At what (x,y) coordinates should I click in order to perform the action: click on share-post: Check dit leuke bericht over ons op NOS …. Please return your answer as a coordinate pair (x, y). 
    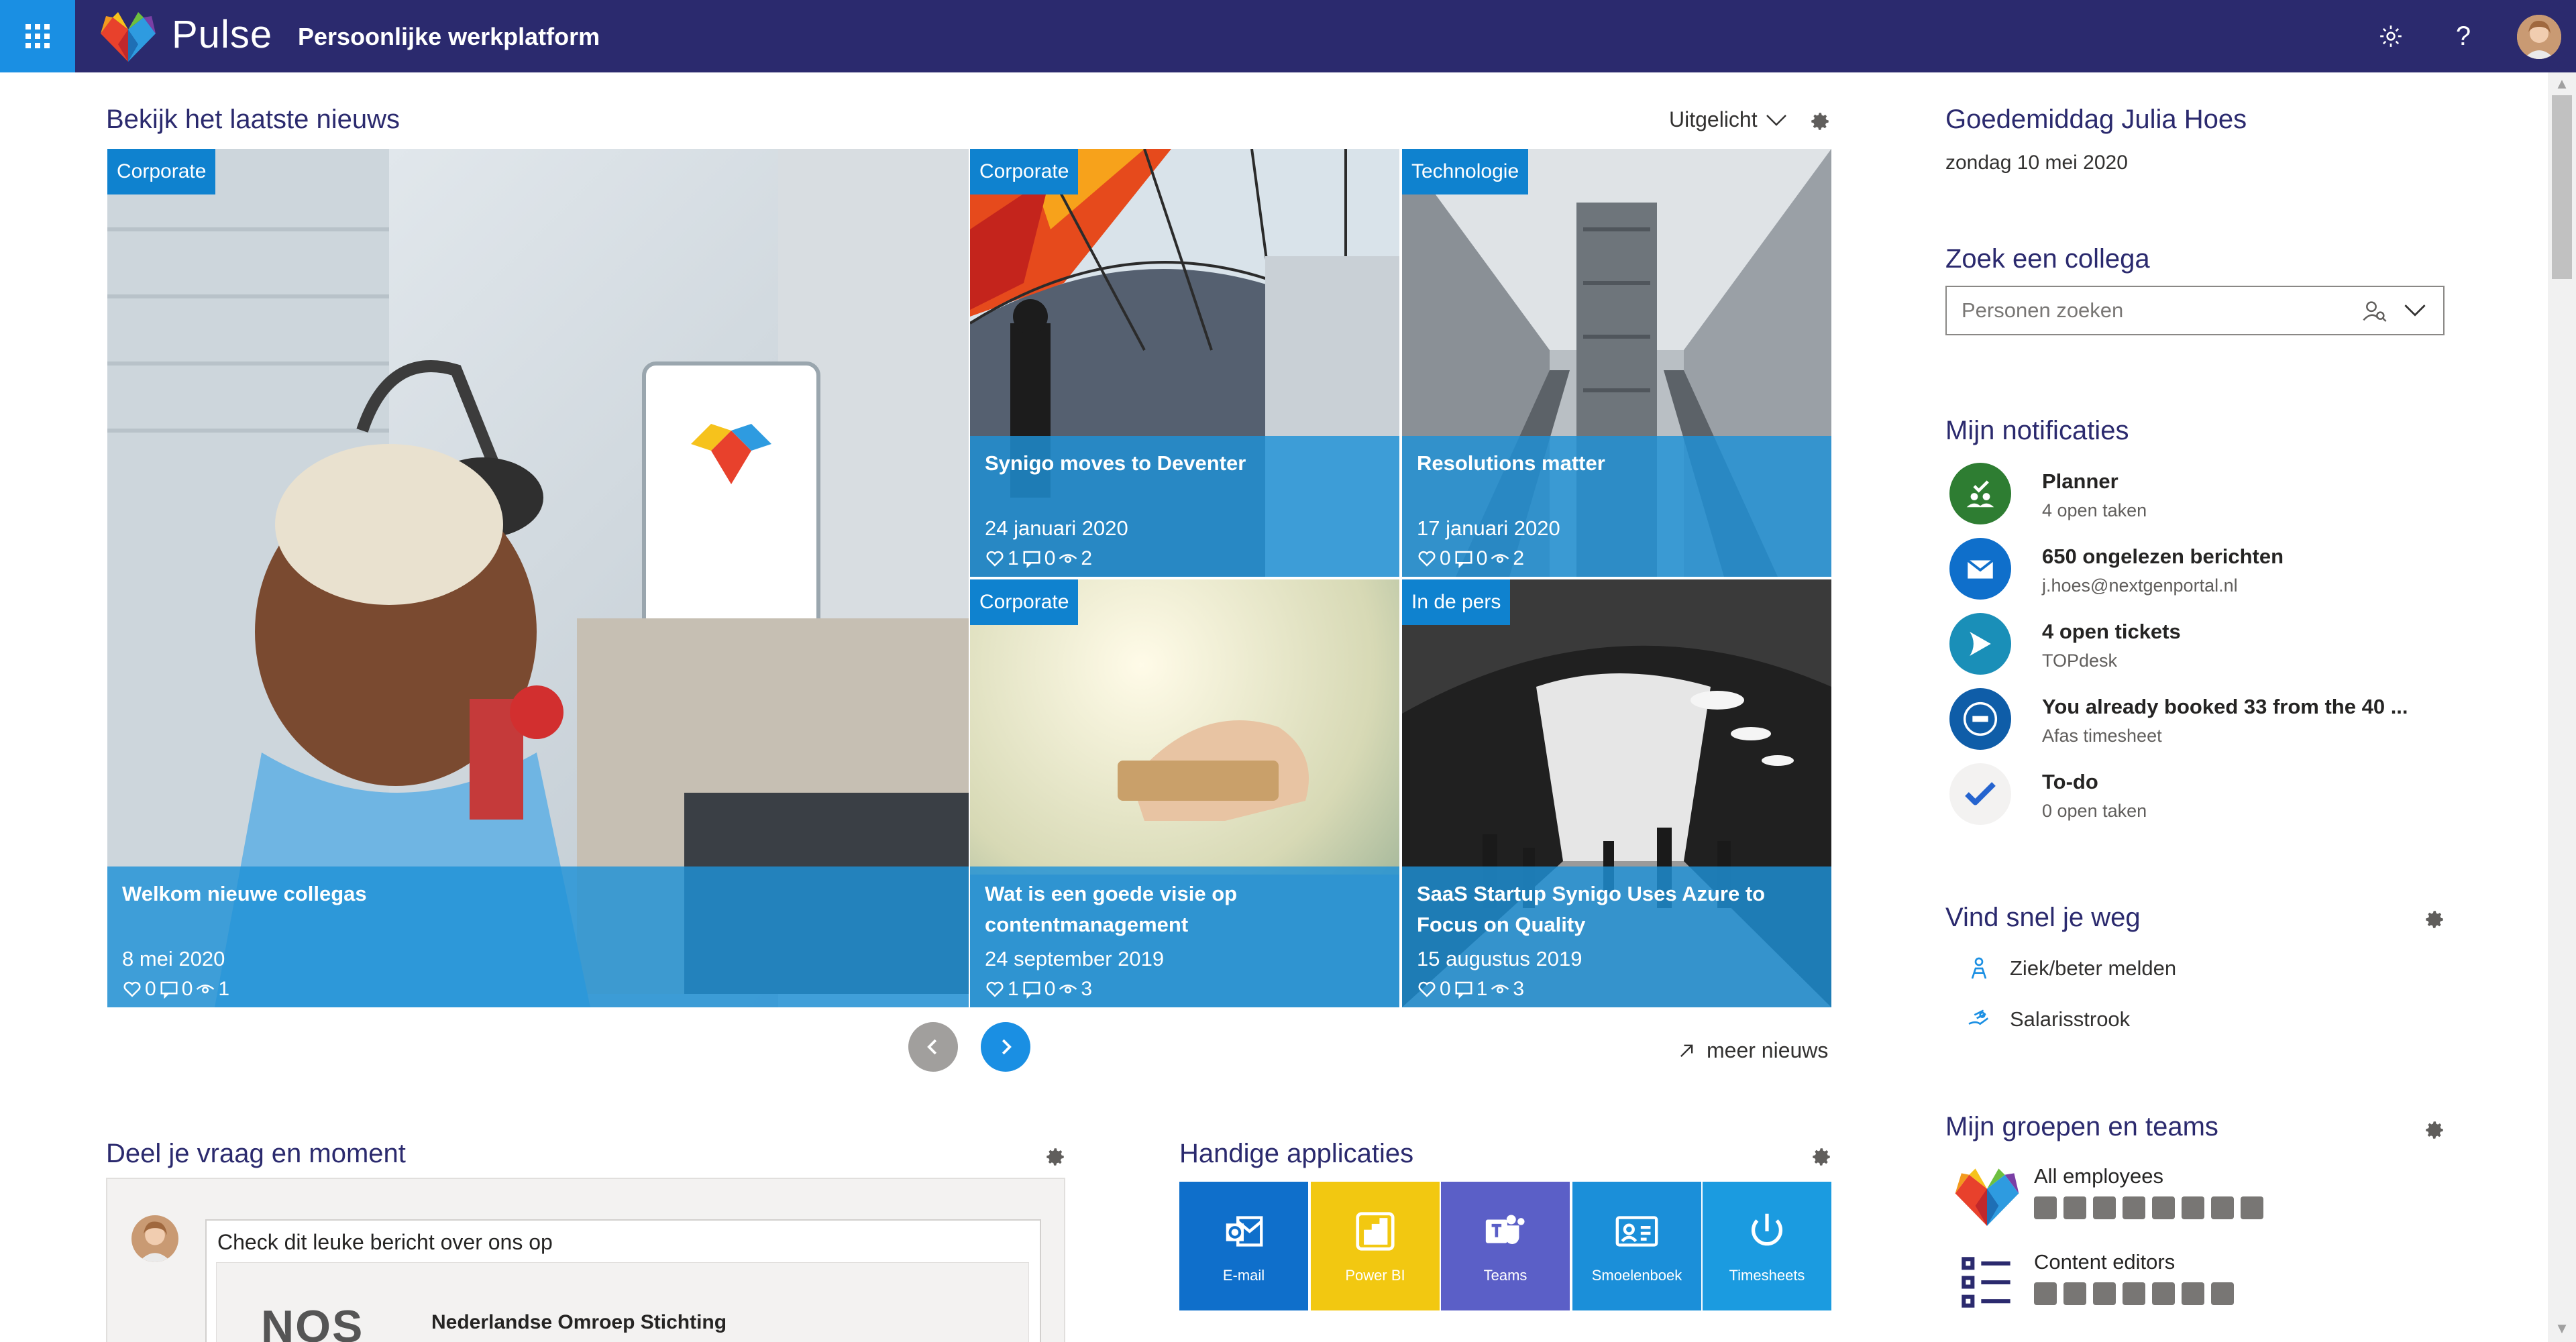
    Looking at the image, I should click on (623, 1280).